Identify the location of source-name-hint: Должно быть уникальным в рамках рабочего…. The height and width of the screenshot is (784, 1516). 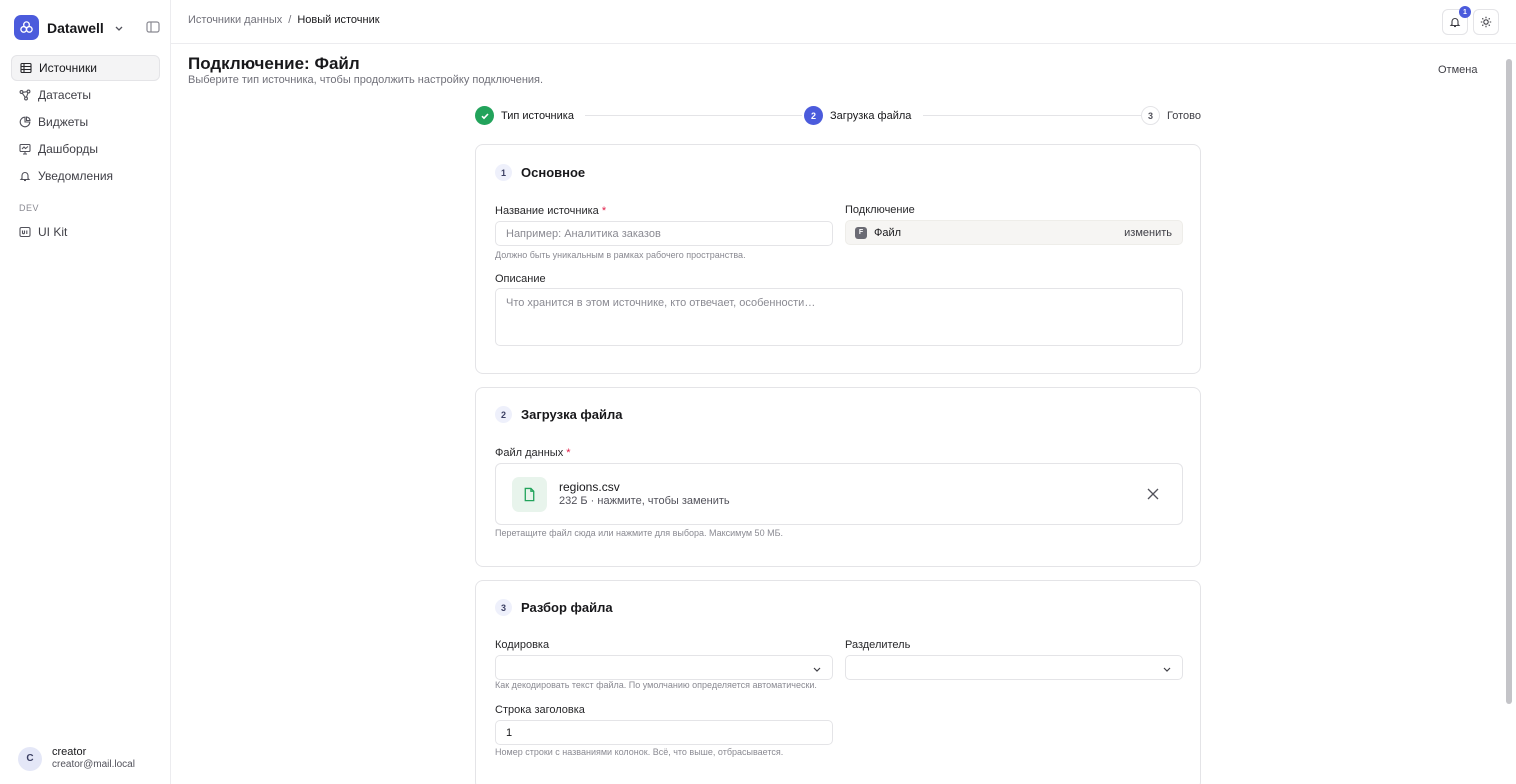
(620, 255).